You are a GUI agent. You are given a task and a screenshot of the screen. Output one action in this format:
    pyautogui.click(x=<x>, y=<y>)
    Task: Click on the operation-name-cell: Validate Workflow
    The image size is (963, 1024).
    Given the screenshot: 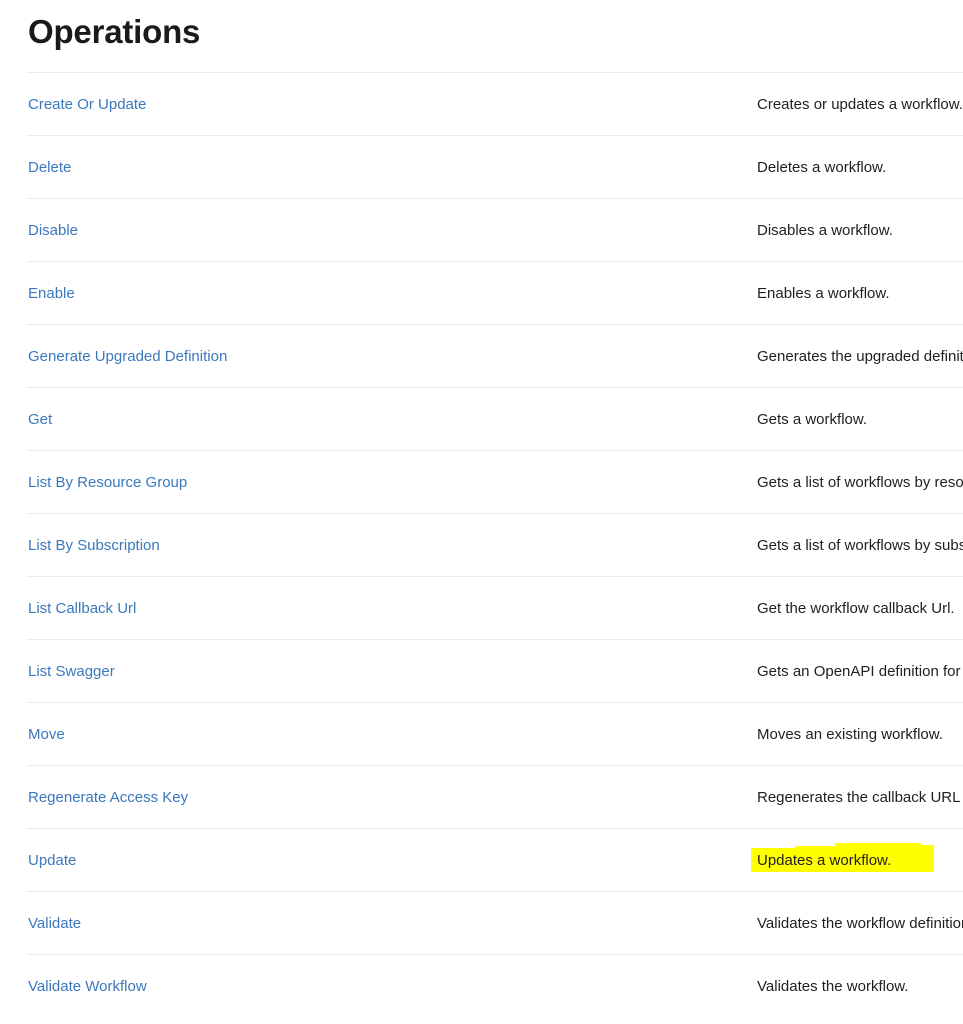 What is the action you would take?
    pyautogui.click(x=209, y=986)
    